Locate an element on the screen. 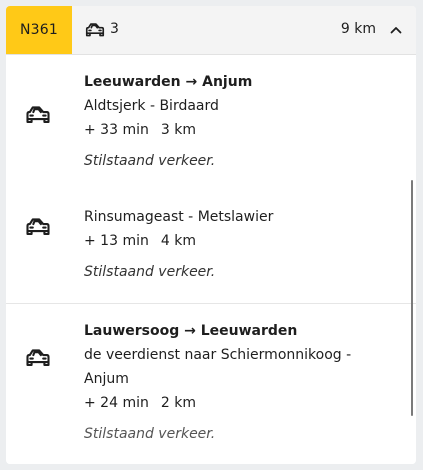  incident-stats: + 13 min 4 km is located at coordinates (234, 241).